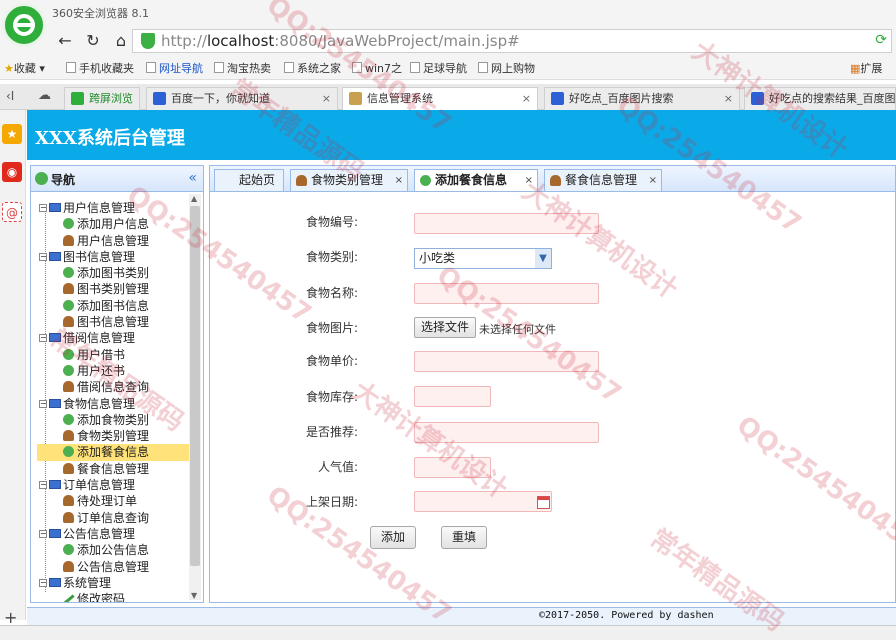  I want to click on calendar-icon, so click(543, 502).